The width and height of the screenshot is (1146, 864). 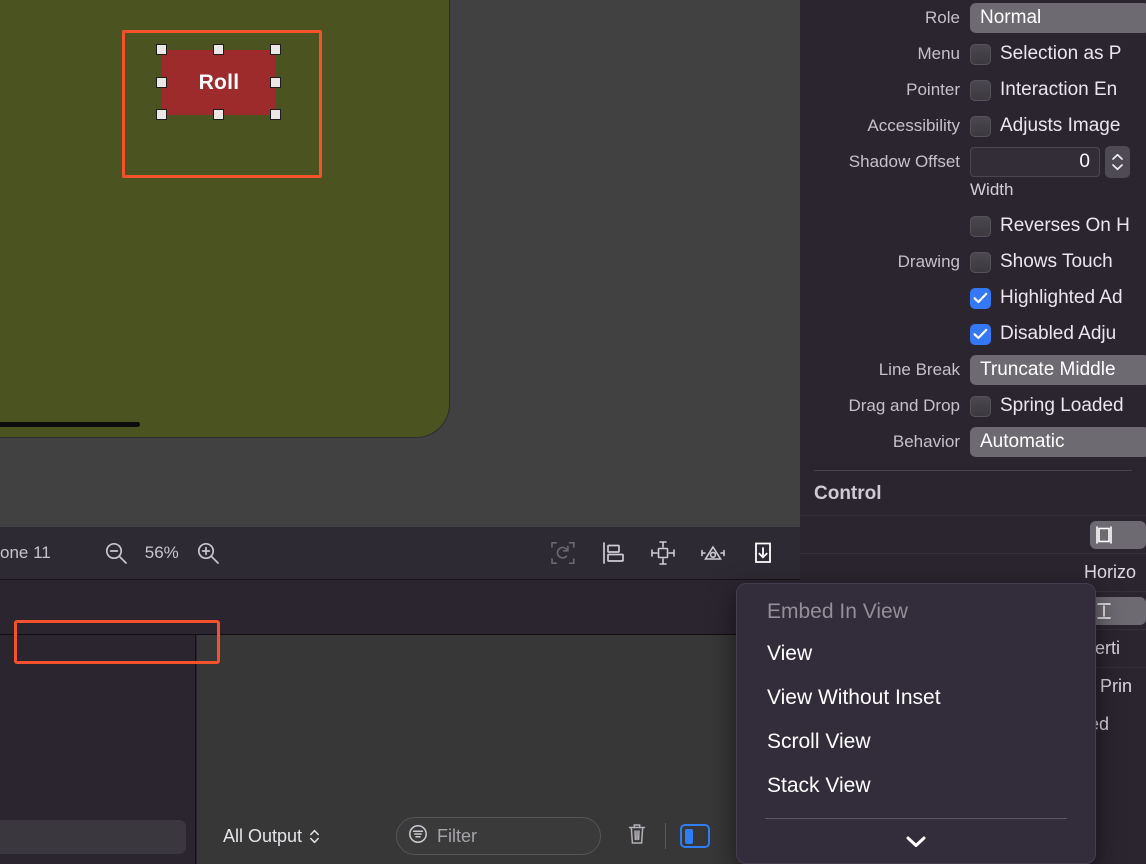 I want to click on menu-item-stack-view: Stack View, so click(x=916, y=786).